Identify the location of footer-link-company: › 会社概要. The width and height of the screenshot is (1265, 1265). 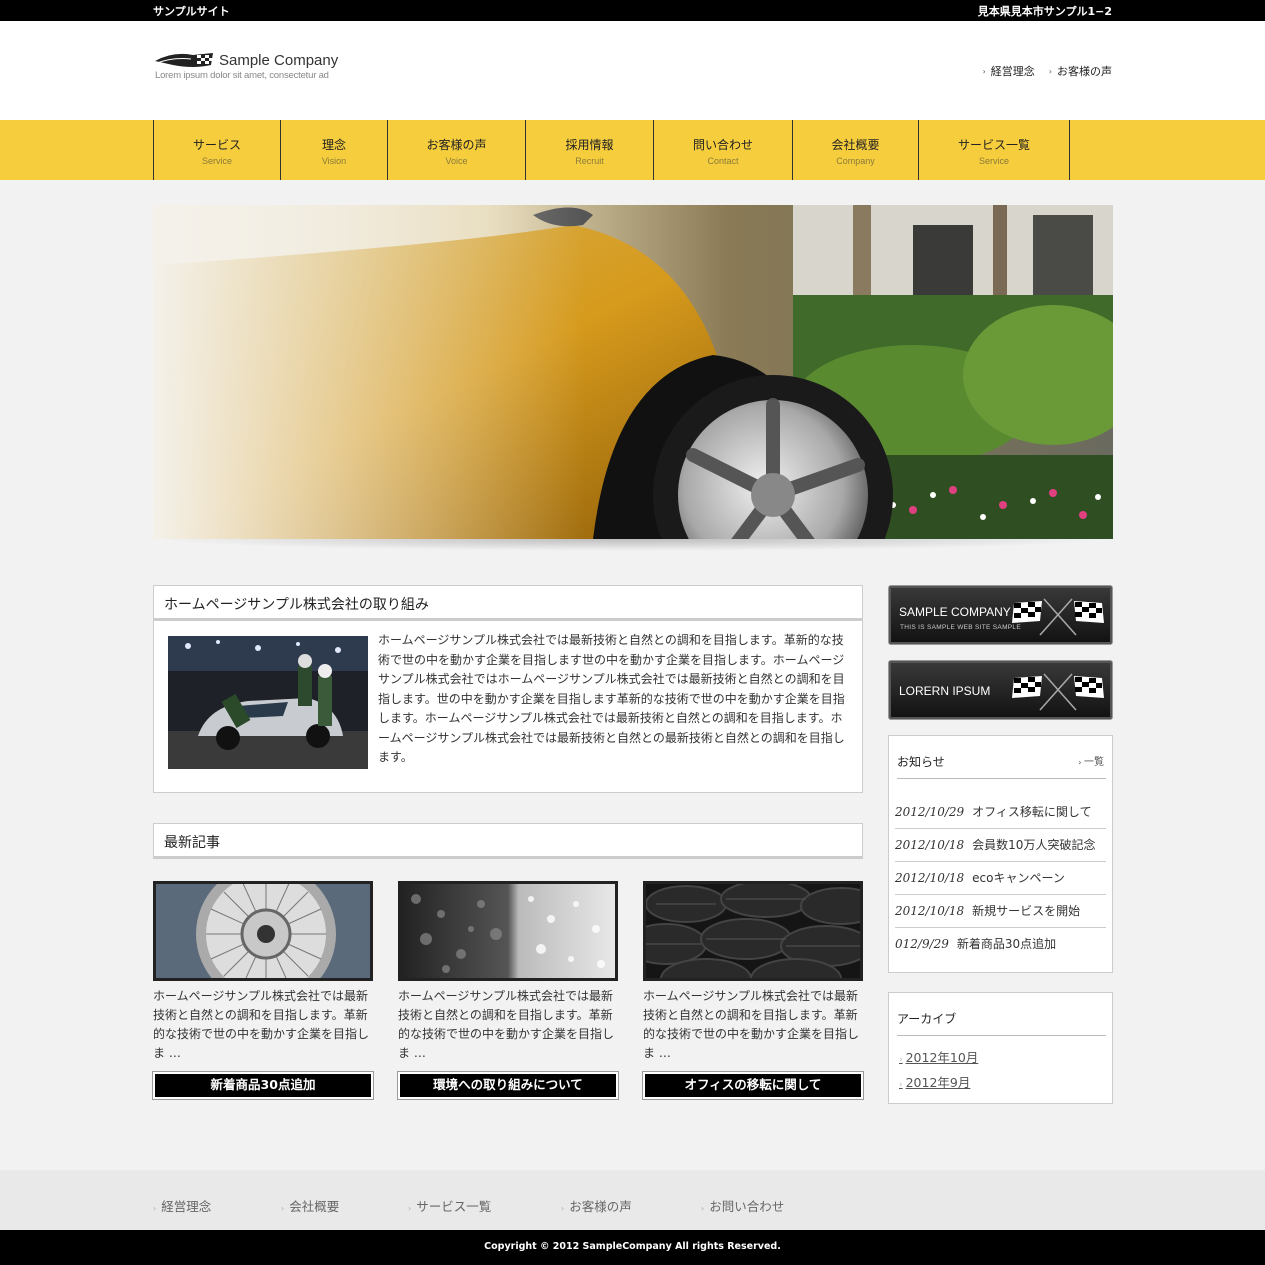
(310, 1205).